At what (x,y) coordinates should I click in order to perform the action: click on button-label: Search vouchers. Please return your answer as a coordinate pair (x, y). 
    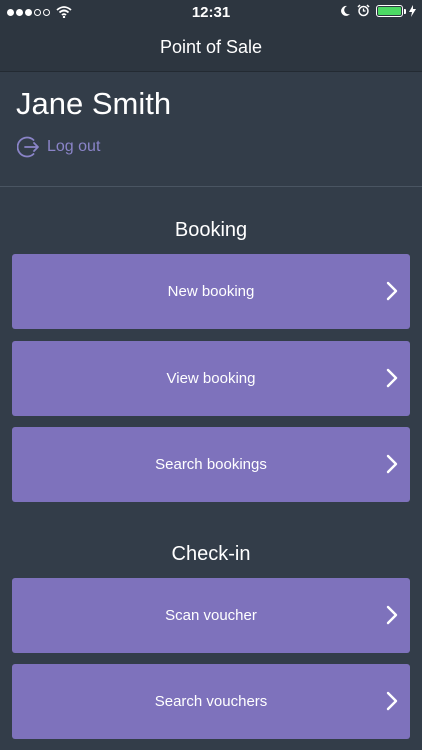
    Looking at the image, I should click on (211, 701).